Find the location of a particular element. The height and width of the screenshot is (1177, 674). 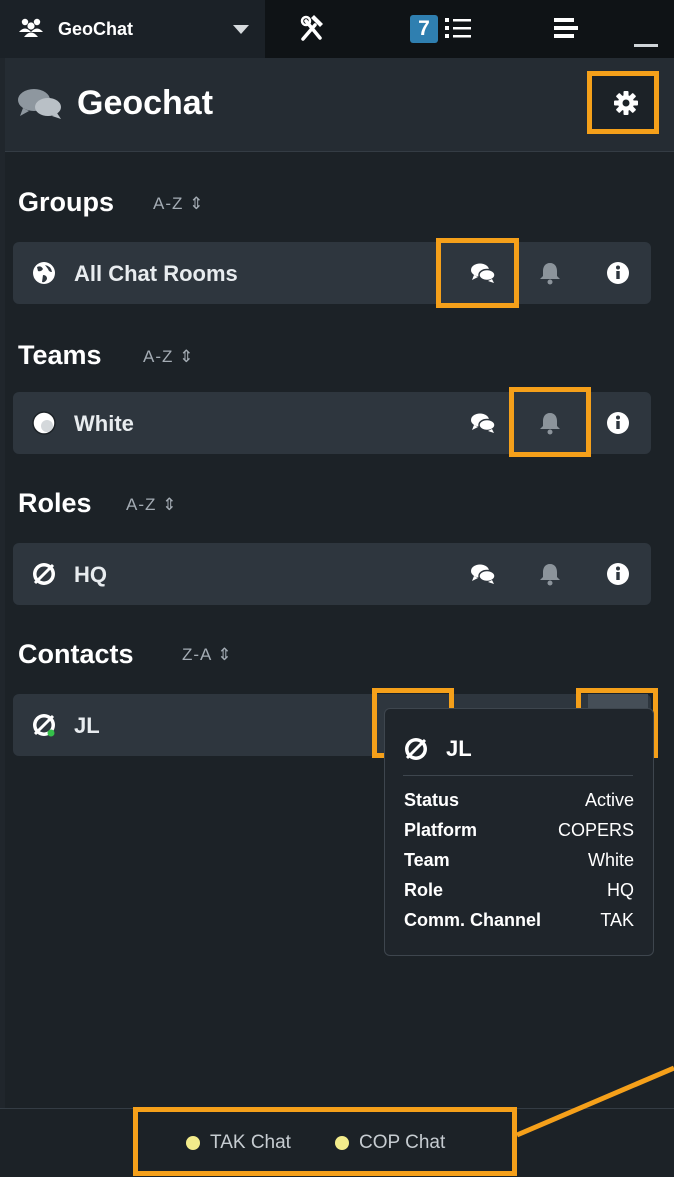

highlight-chat-all-rooms is located at coordinates (477, 273).